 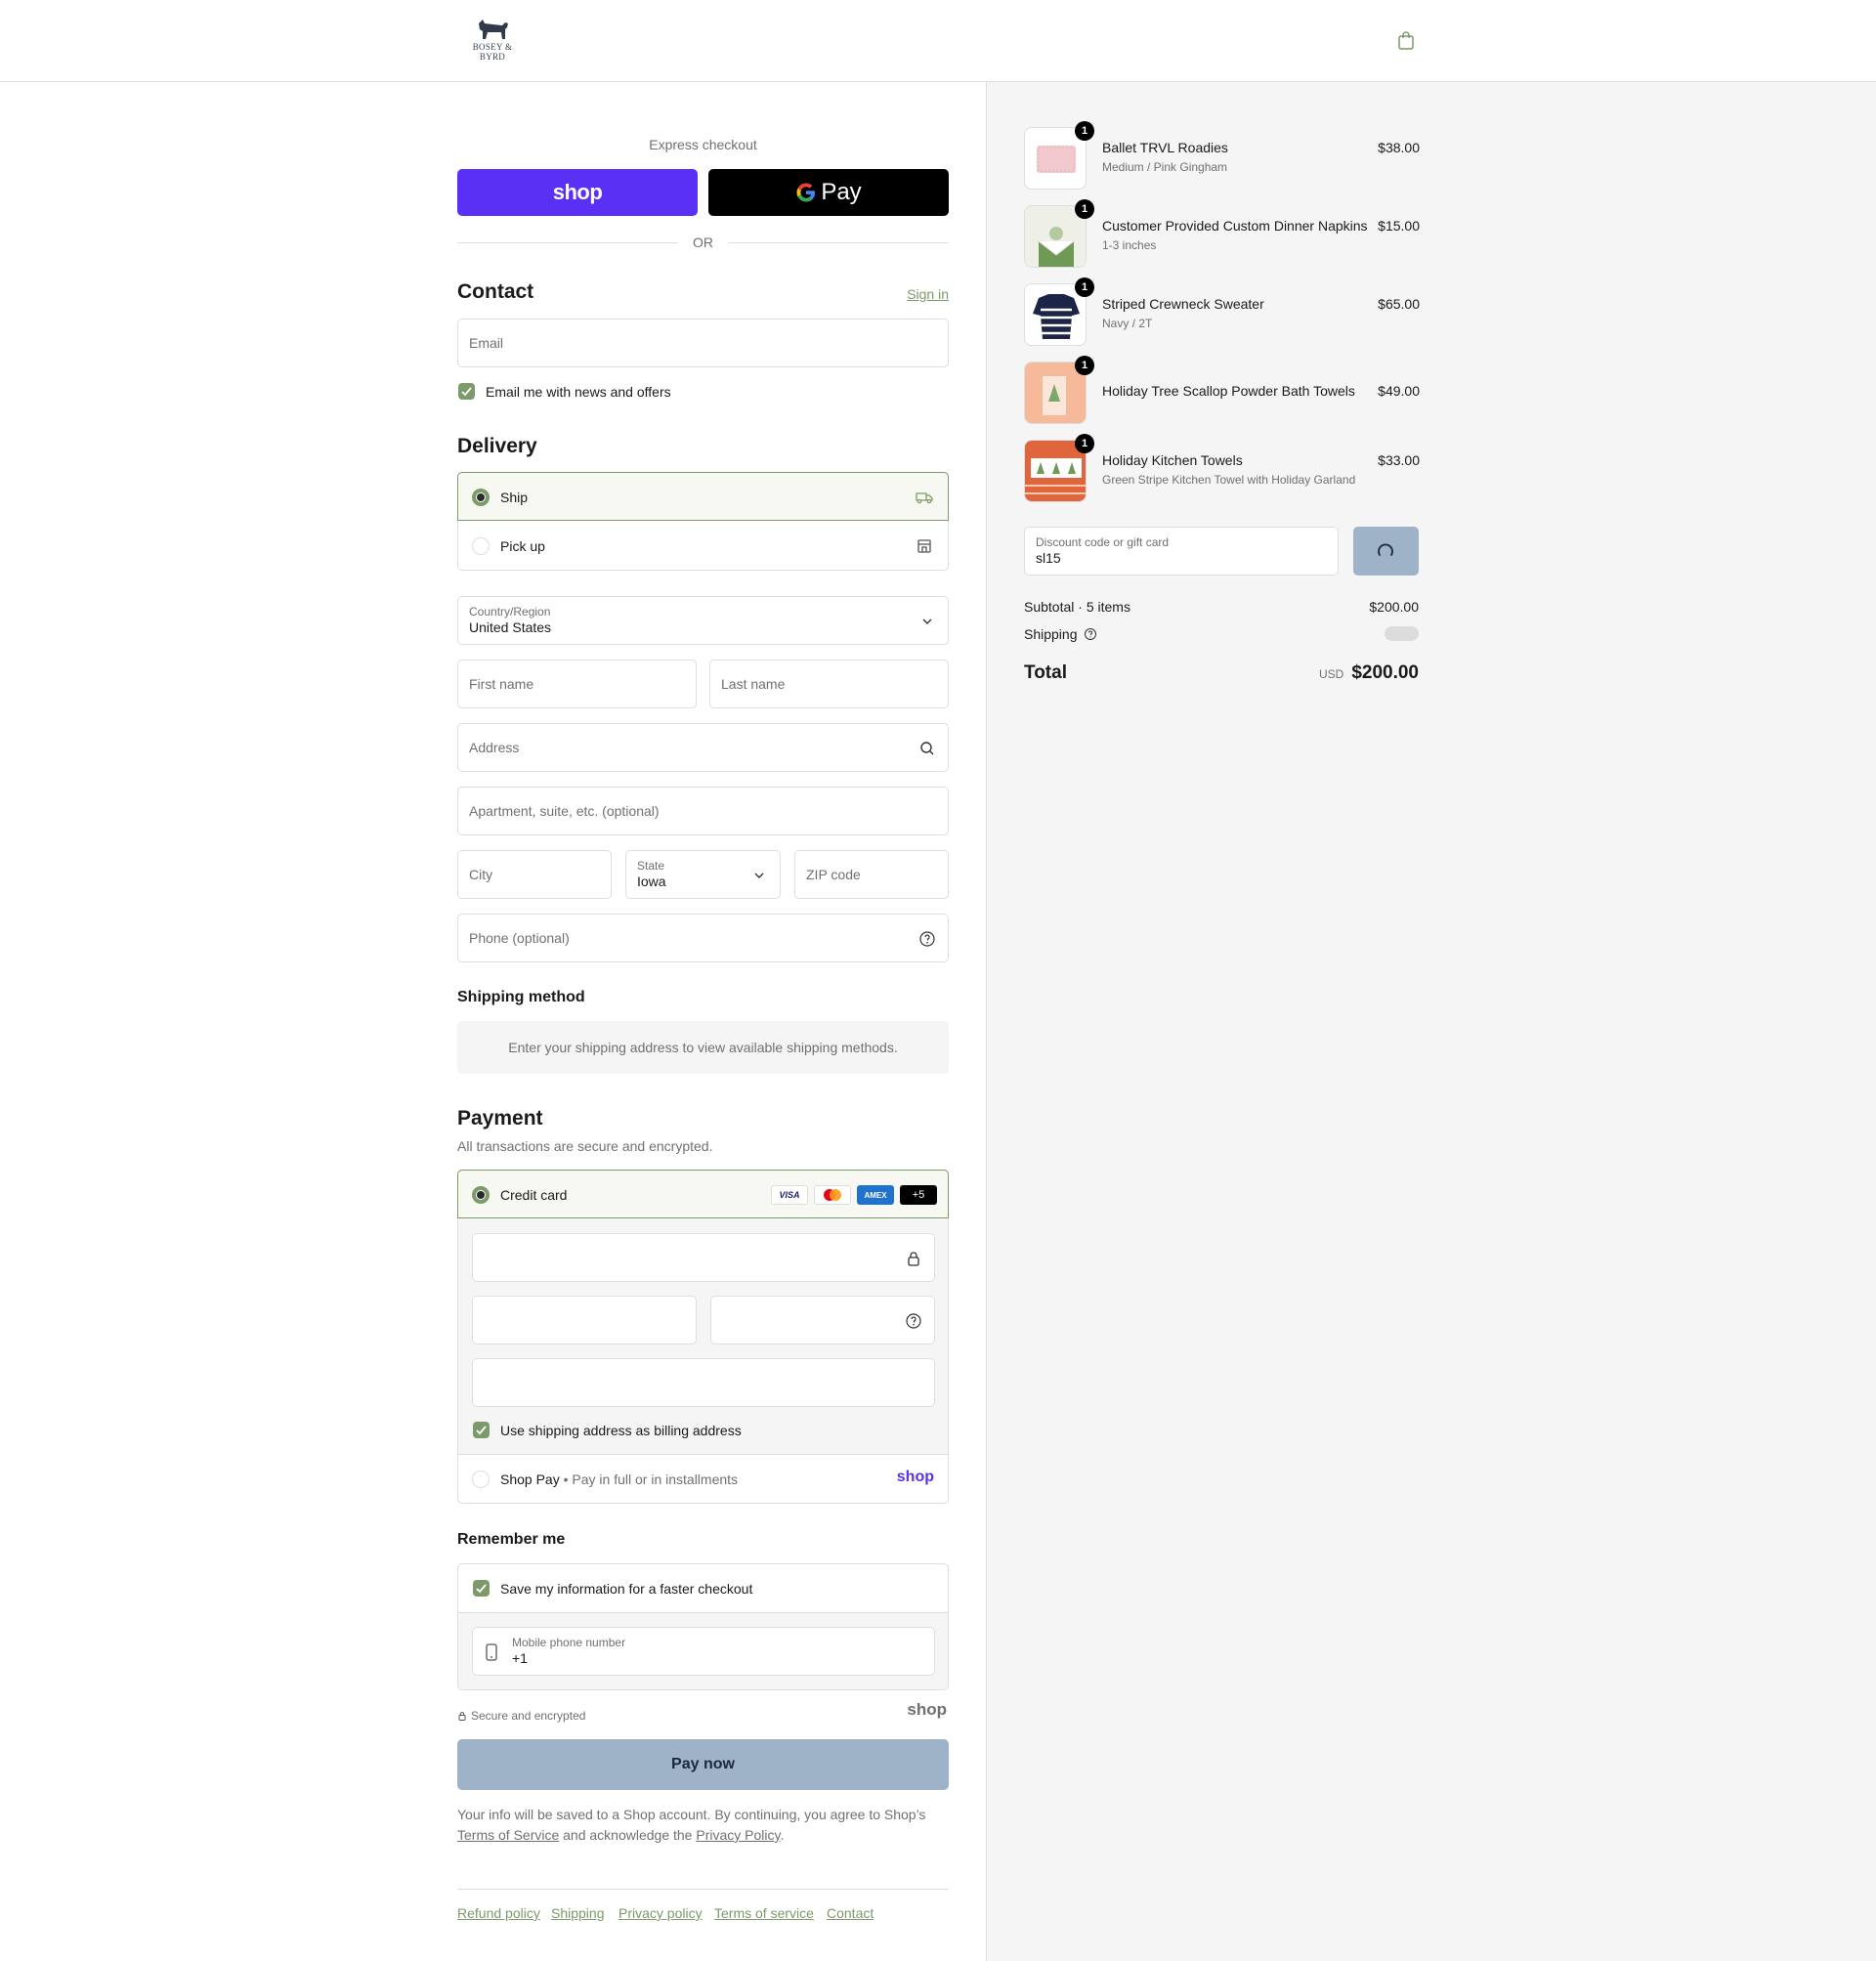 I want to click on mastercard-icon, so click(x=832, y=1195).